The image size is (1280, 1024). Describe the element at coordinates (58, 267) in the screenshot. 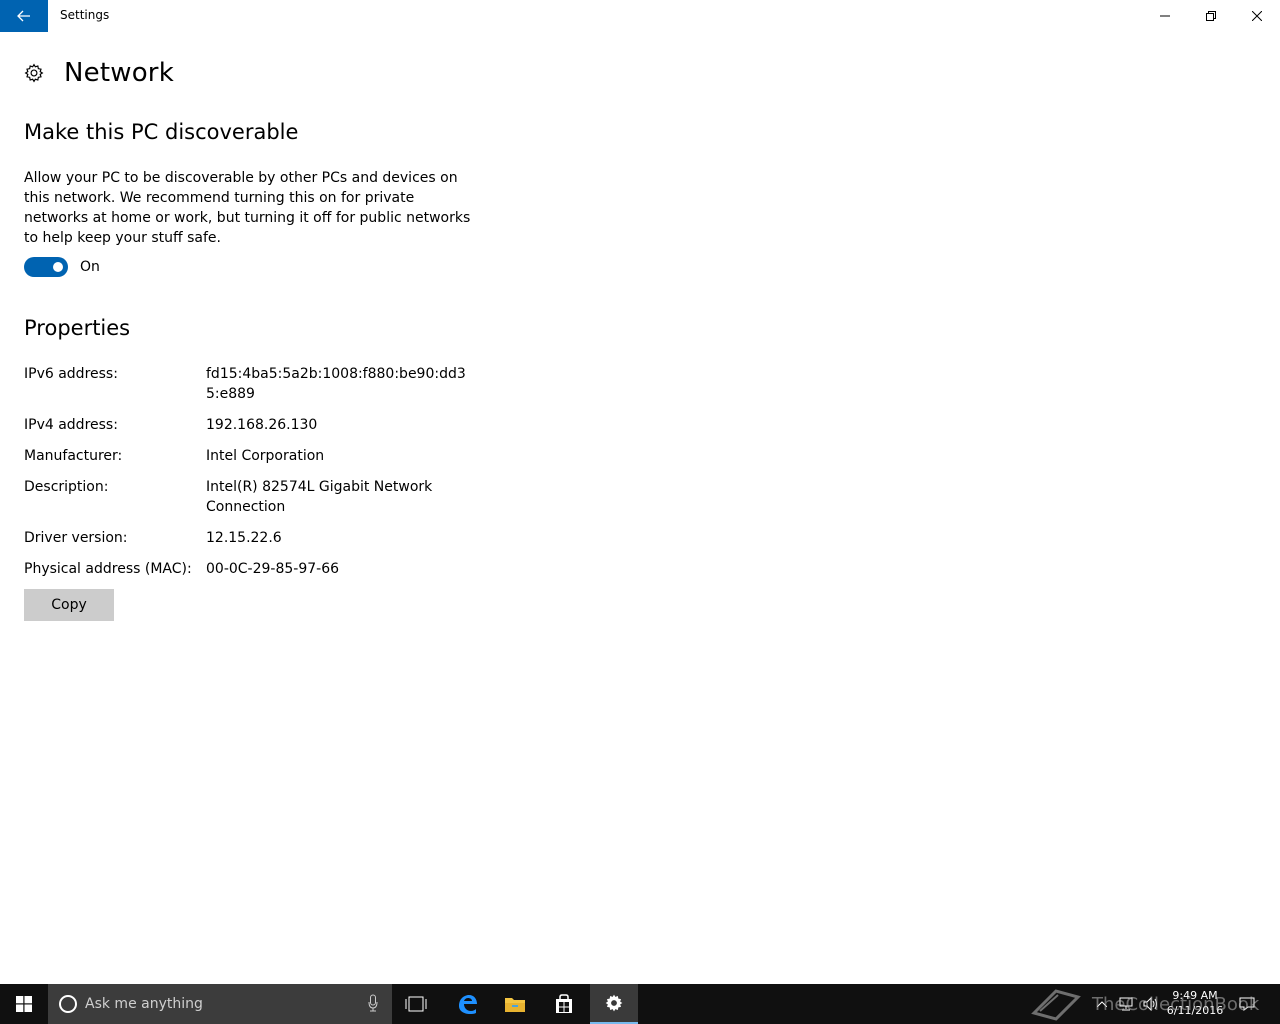

I see `toggle-knob` at that location.